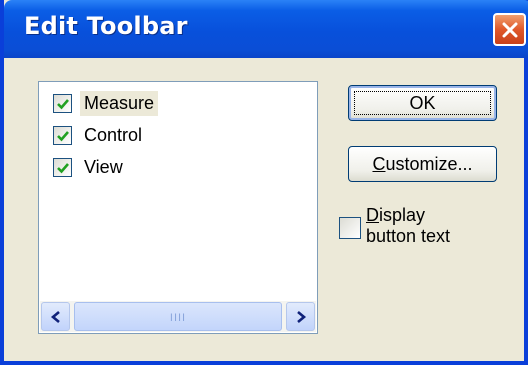 This screenshot has height=365, width=528. I want to click on list-item-view: View, so click(90, 167).